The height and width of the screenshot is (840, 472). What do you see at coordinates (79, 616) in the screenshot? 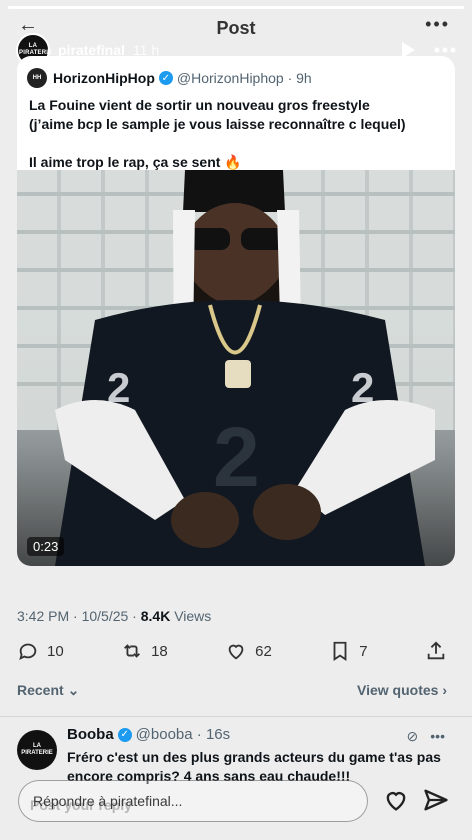
I see `post-time: 3:42 PM · 10/5/25 ·` at bounding box center [79, 616].